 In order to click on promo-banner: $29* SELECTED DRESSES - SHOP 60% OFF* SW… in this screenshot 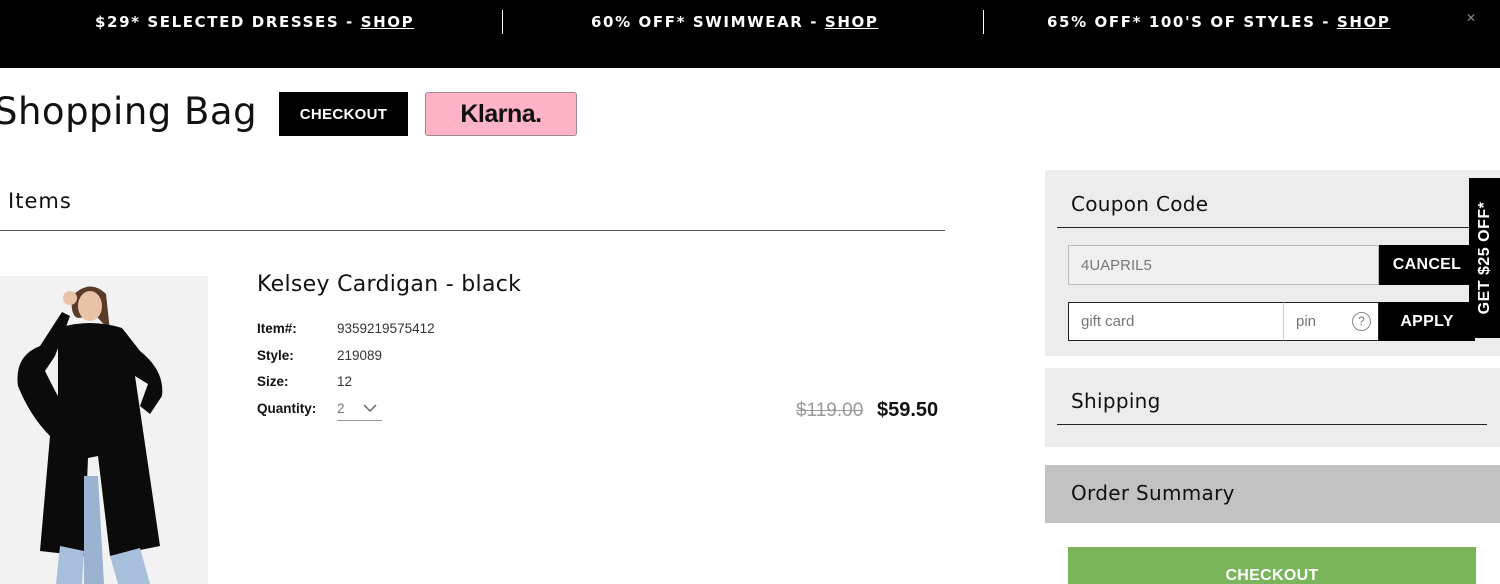, I will do `click(750, 34)`.